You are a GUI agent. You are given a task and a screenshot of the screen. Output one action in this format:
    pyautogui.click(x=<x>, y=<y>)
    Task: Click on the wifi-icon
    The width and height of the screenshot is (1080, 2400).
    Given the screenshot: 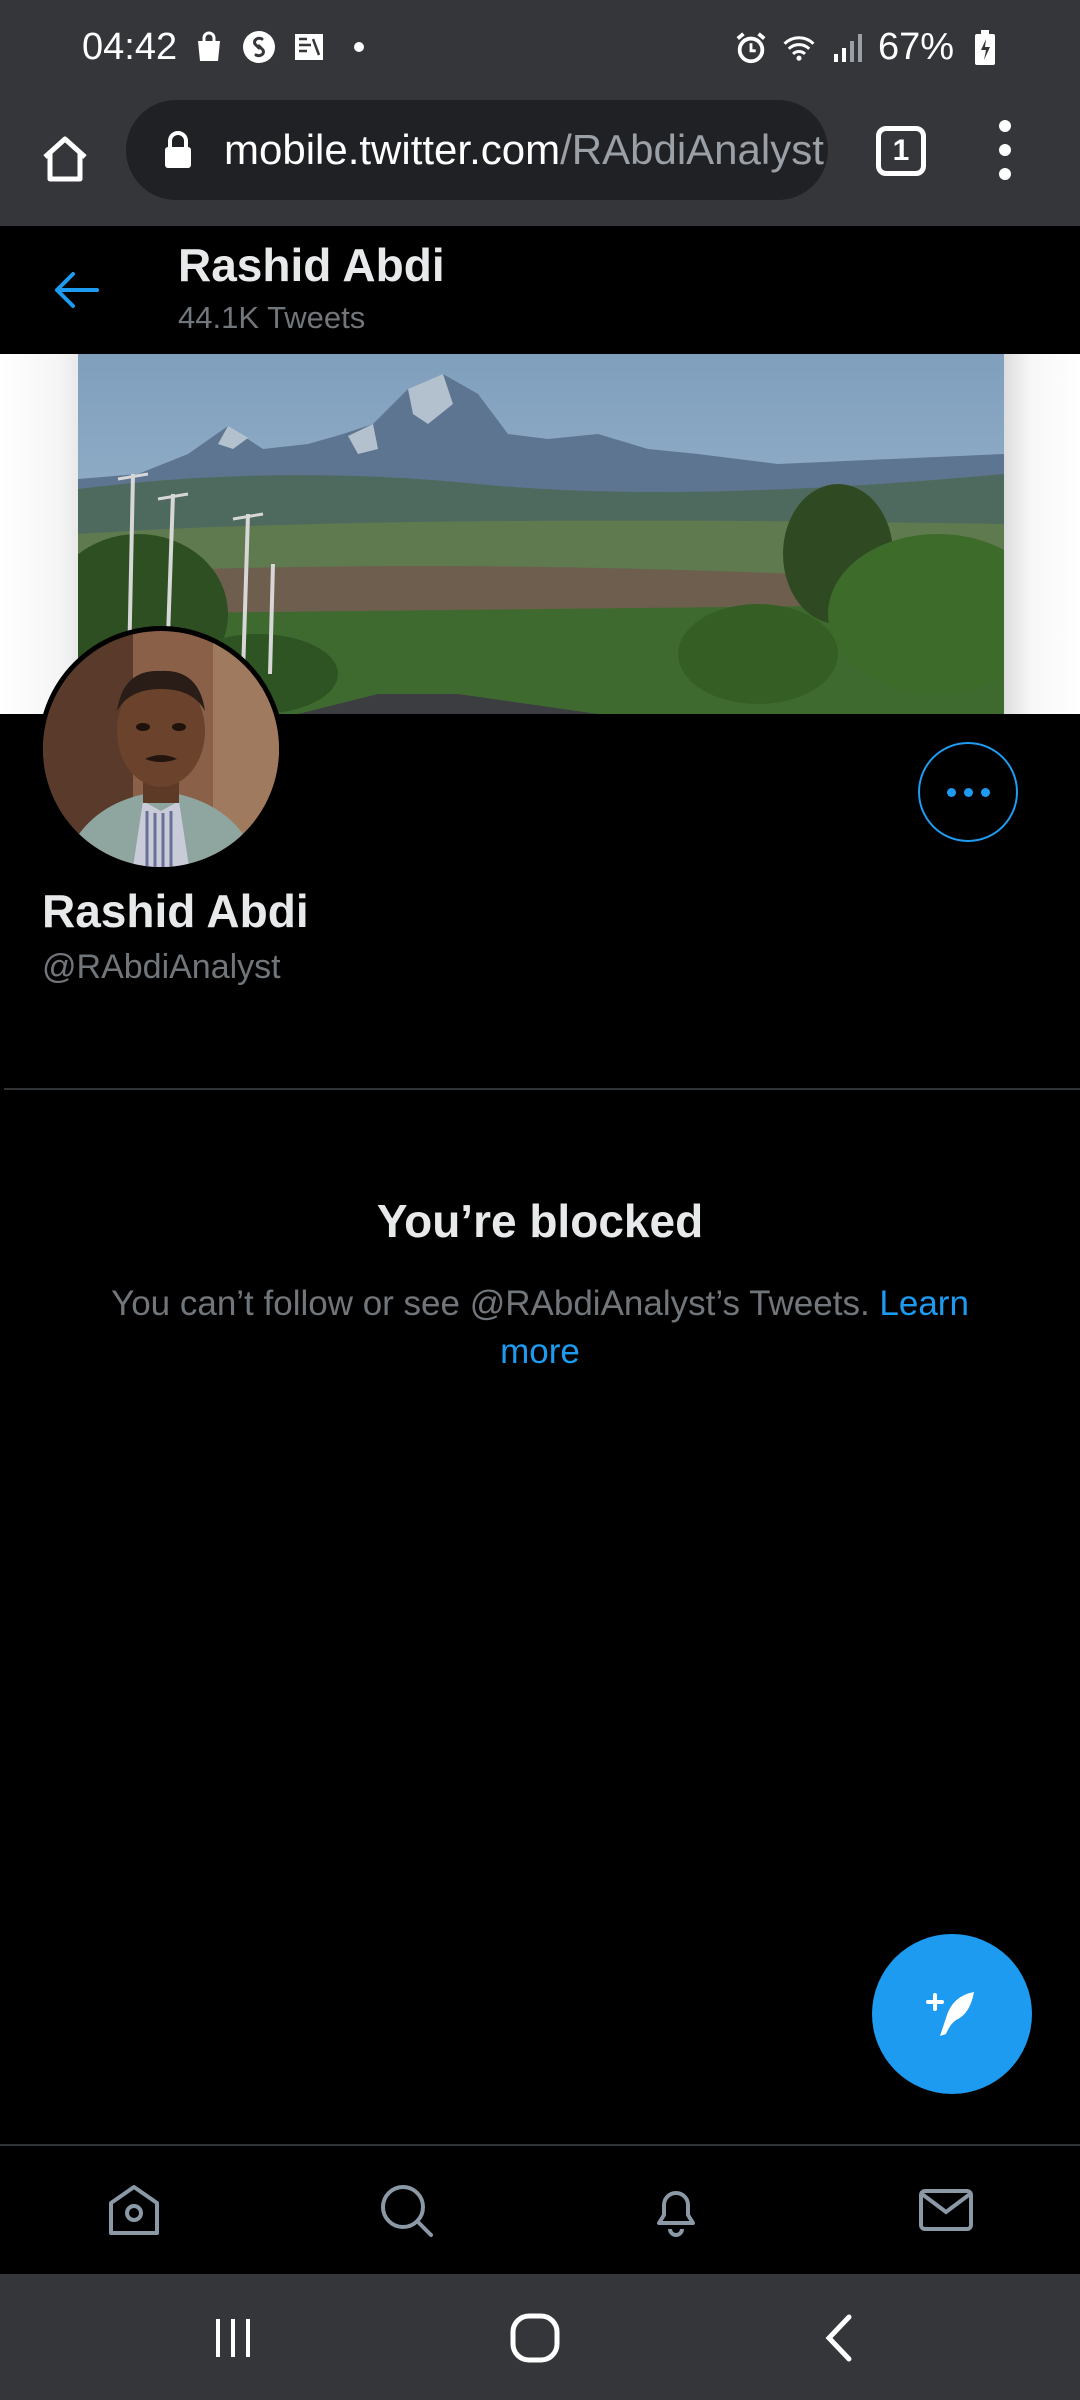 What is the action you would take?
    pyautogui.click(x=799, y=48)
    